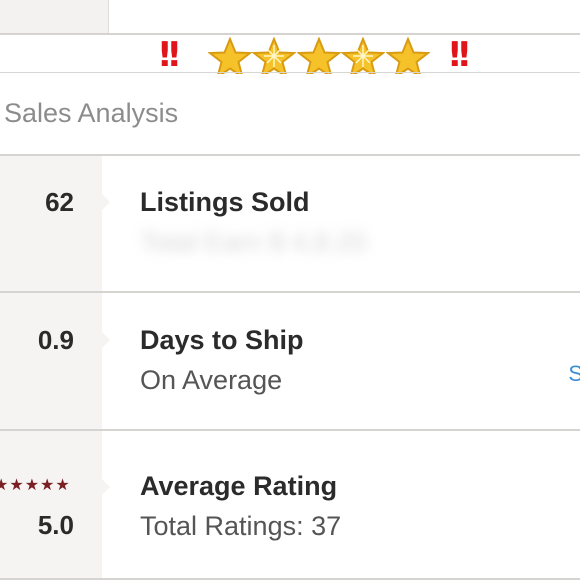  What do you see at coordinates (574, 374) in the screenshot?
I see `see-more-link: S` at bounding box center [574, 374].